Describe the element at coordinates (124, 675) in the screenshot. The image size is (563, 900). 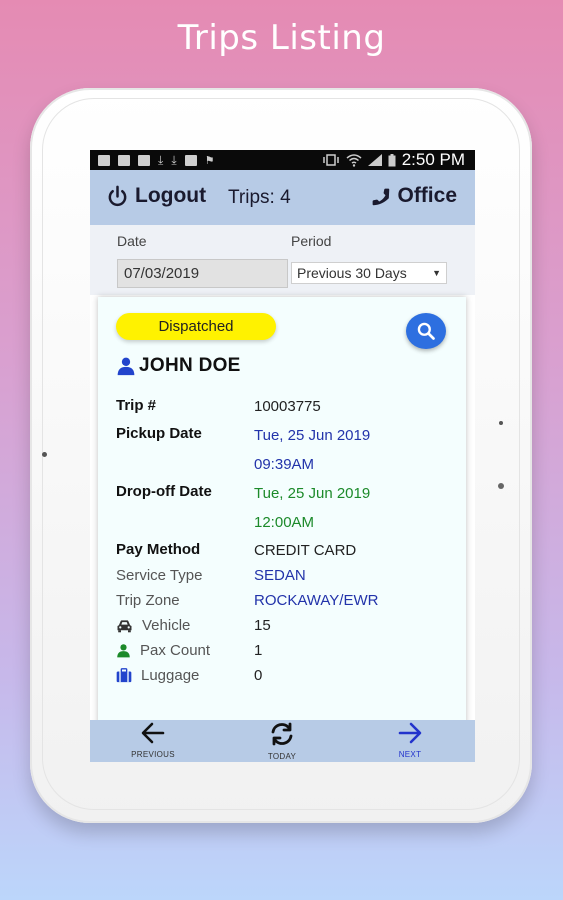
I see `suitcase-icon` at that location.